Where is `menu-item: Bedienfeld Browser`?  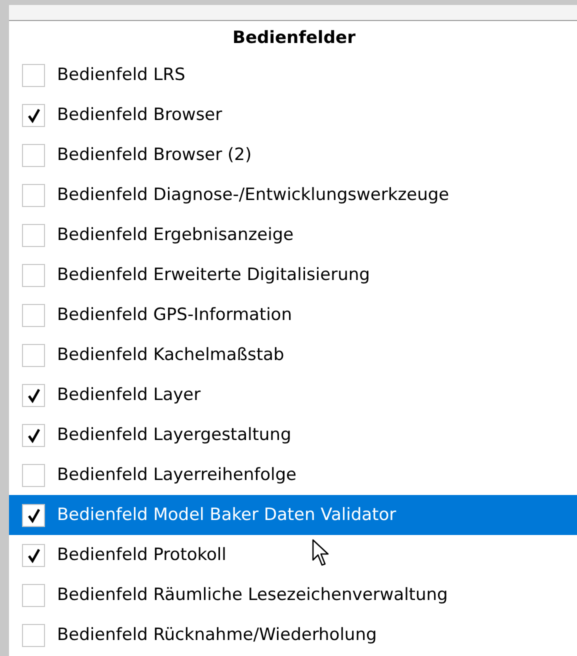 menu-item: Bedienfeld Browser is located at coordinates (293, 115).